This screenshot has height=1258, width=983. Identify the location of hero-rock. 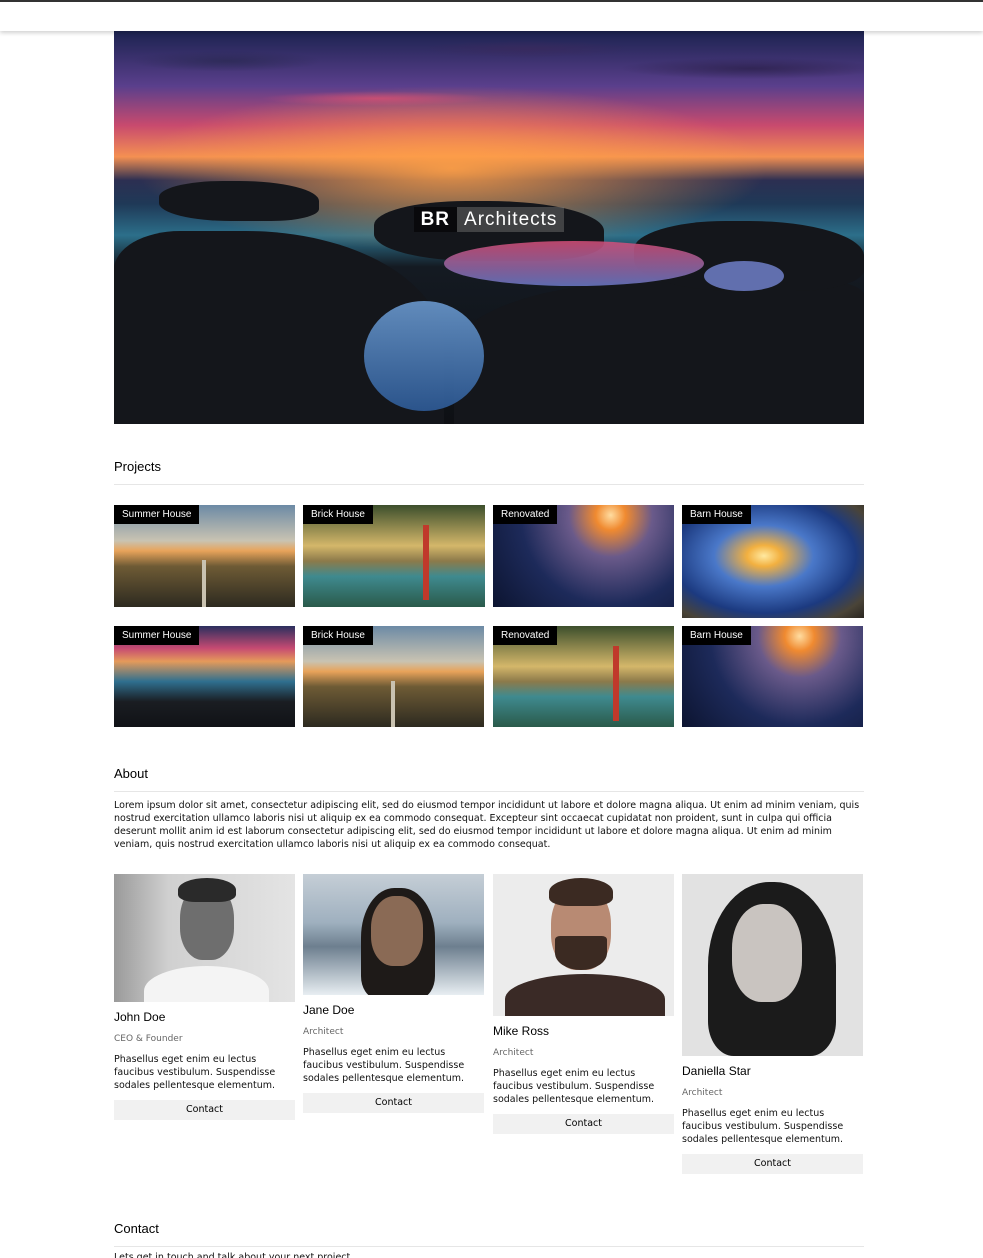
(659, 352).